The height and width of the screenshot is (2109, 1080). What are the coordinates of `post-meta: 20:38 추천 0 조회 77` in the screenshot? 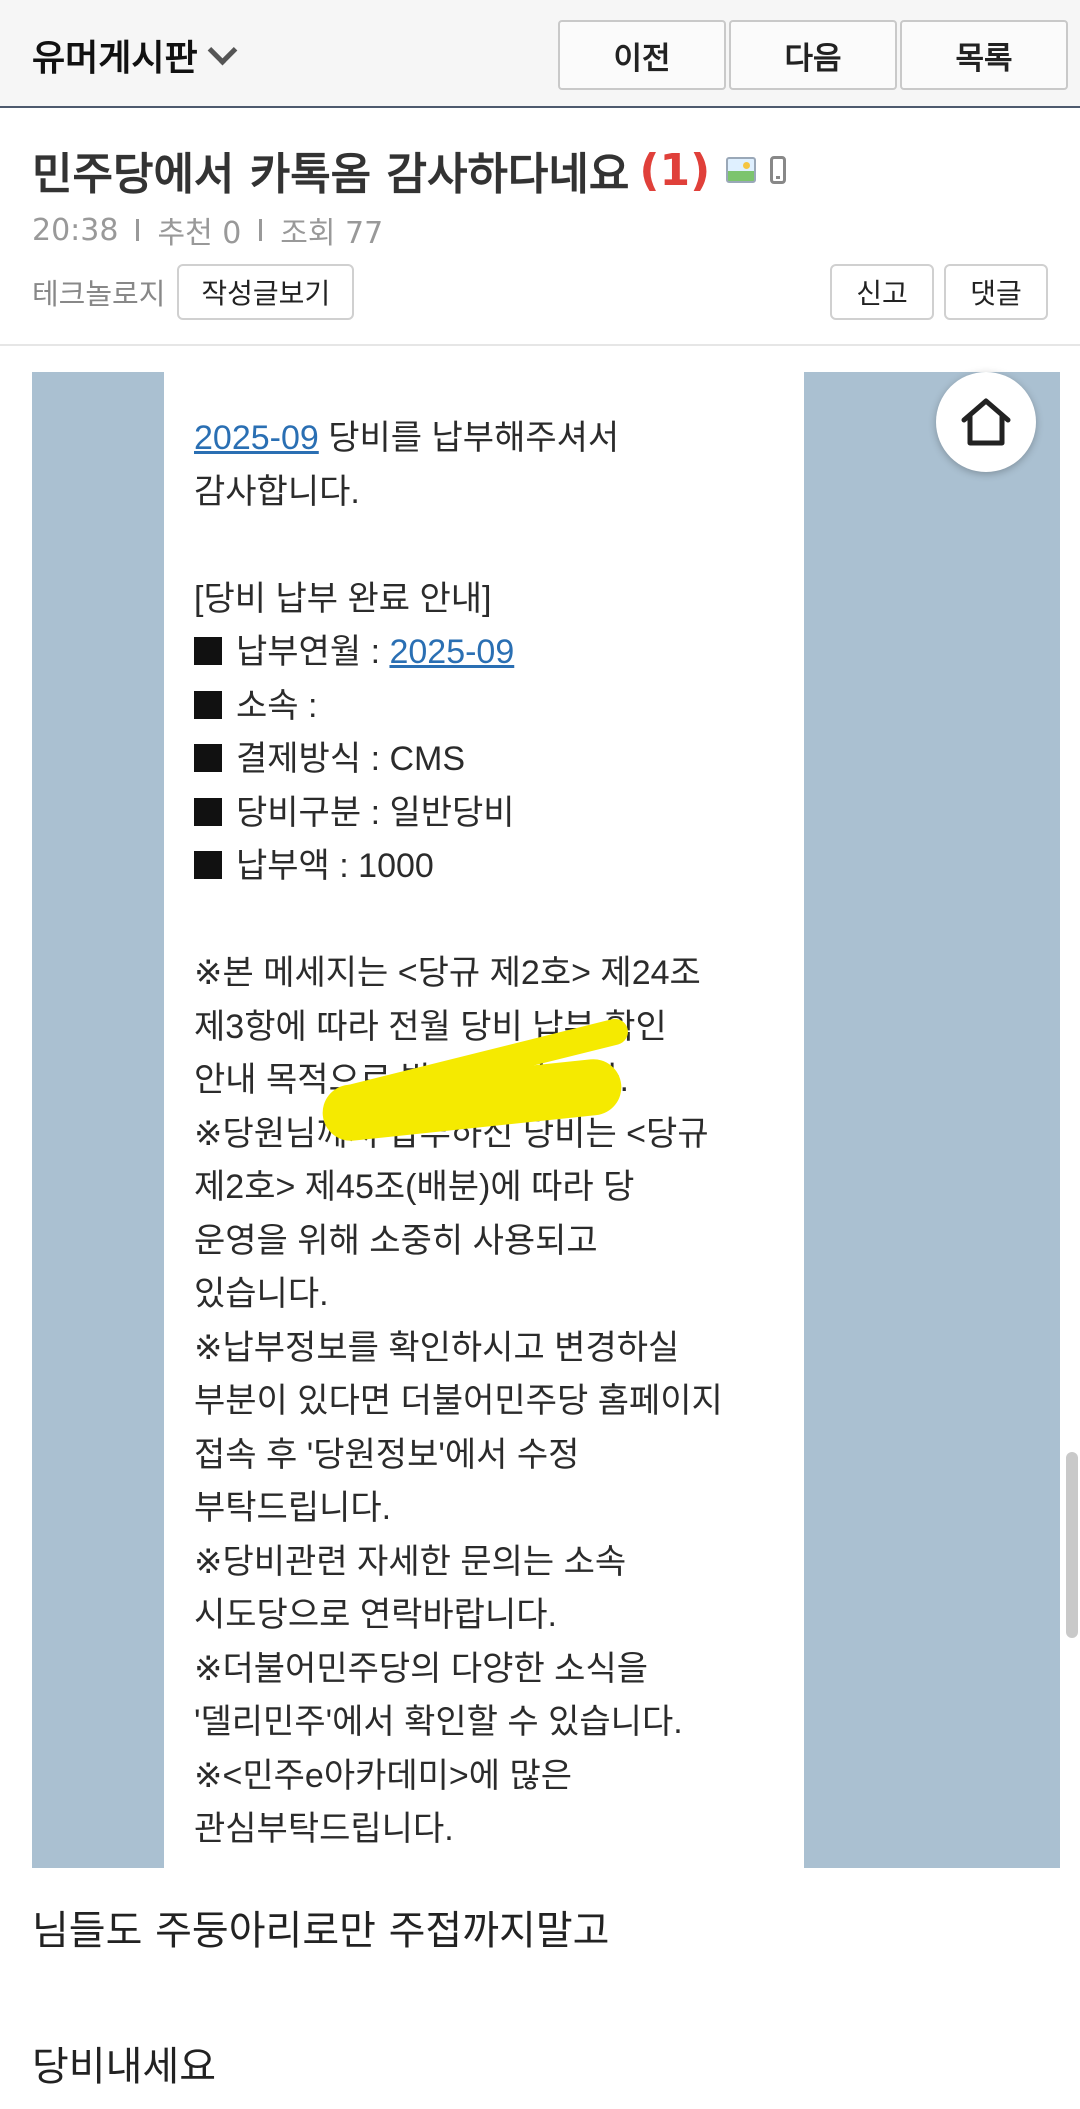 It's located at (207, 230).